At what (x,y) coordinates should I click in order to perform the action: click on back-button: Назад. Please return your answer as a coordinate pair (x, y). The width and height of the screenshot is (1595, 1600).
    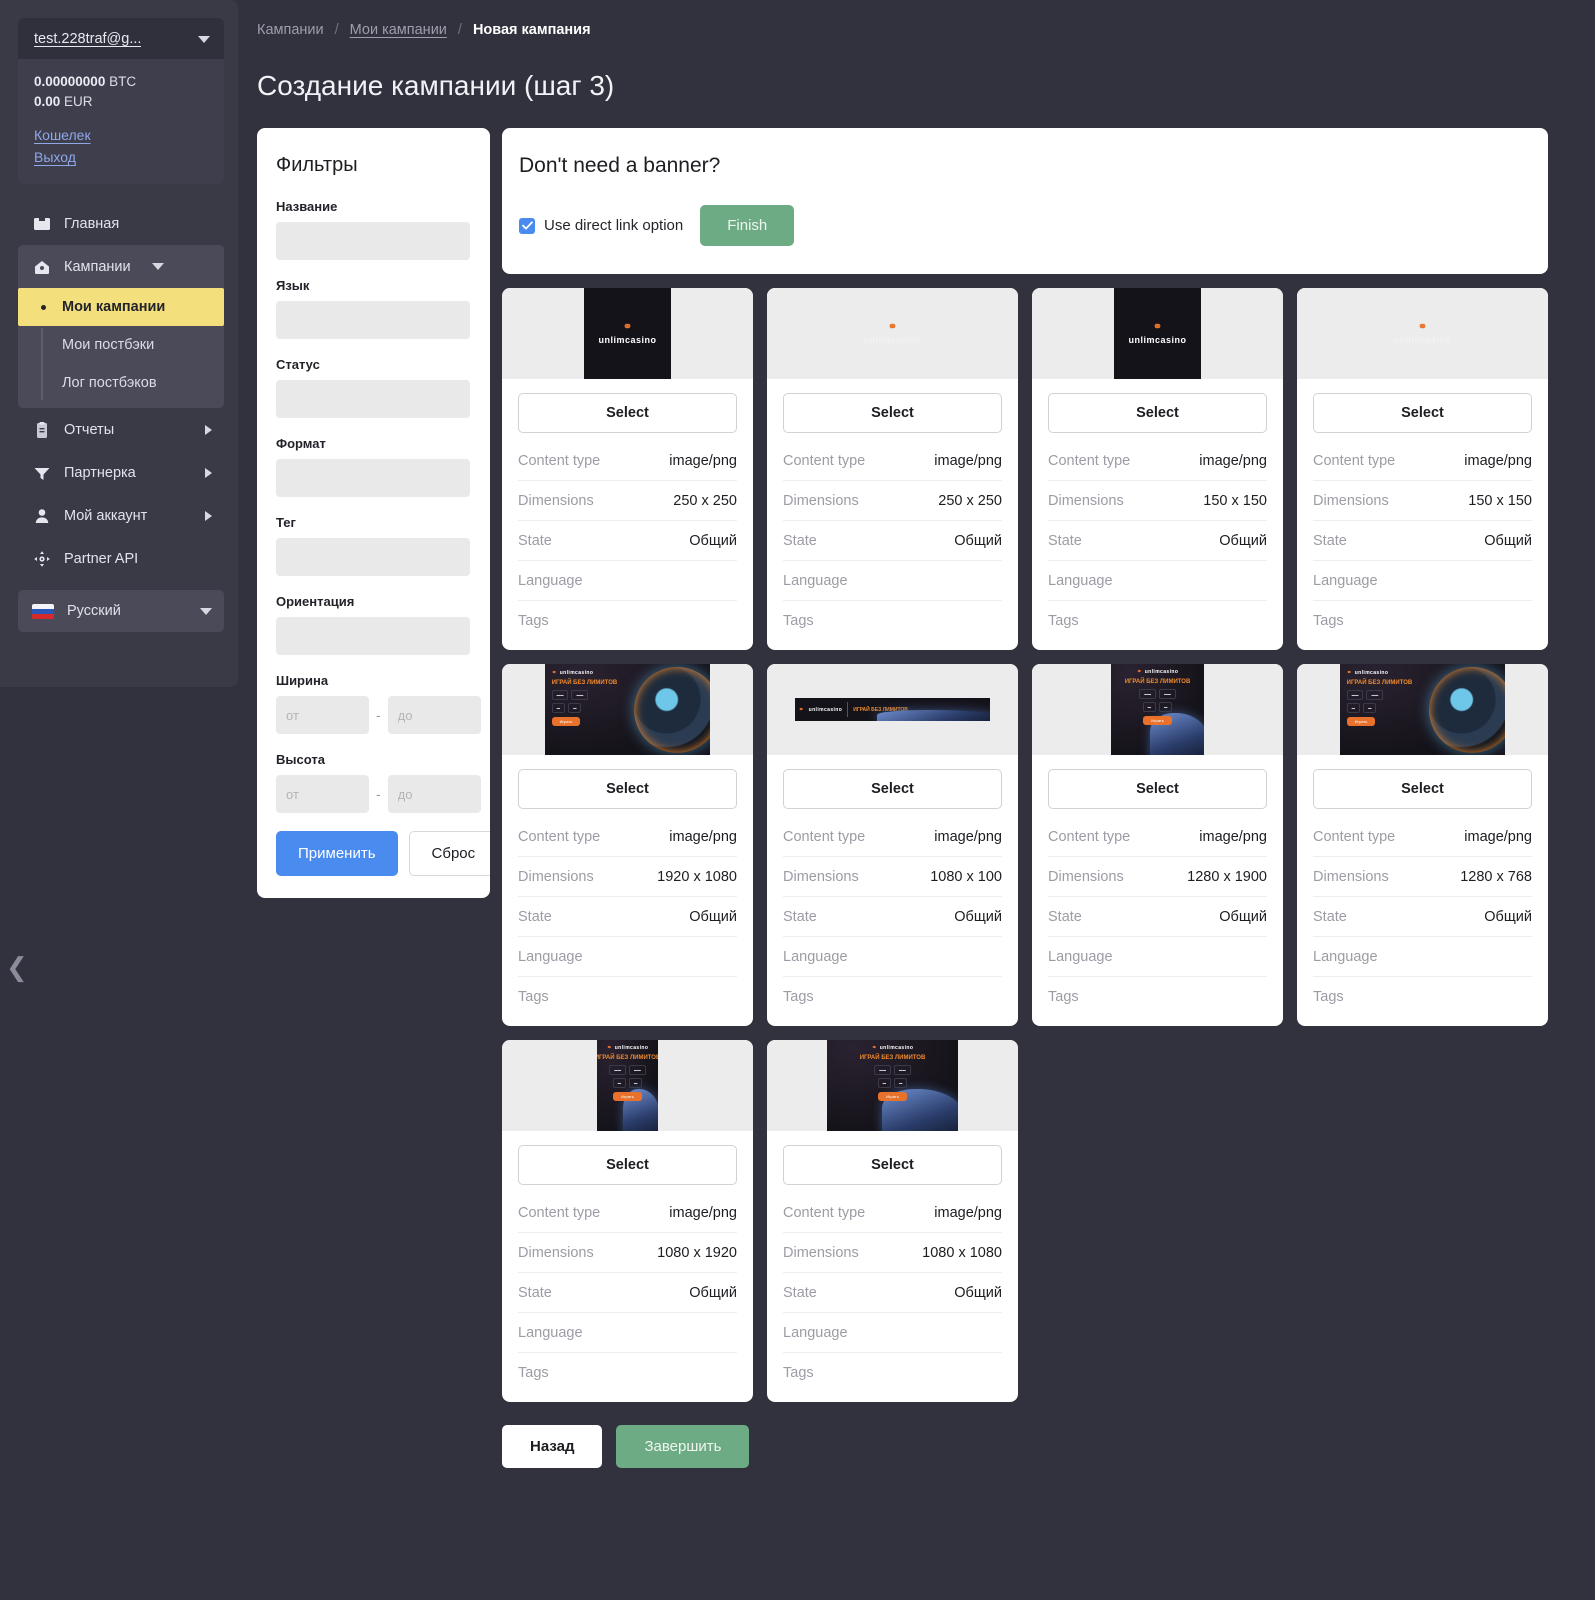
    Looking at the image, I should click on (552, 1446).